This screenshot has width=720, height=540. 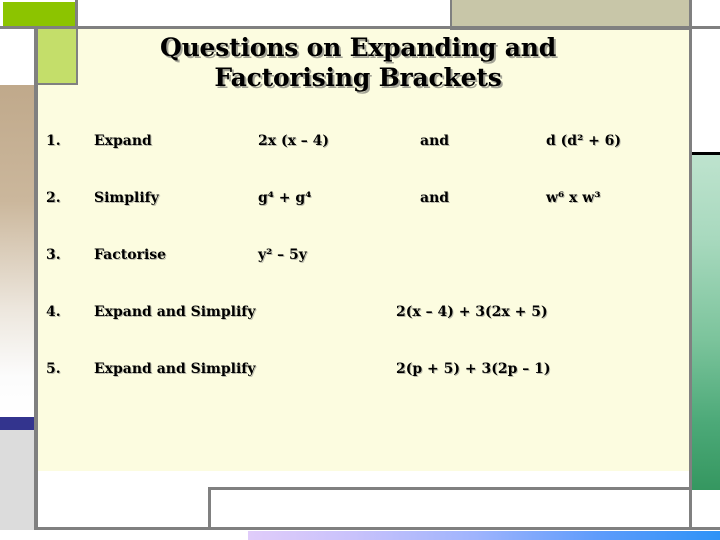 What do you see at coordinates (53, 369) in the screenshot?
I see `question-number: 5.` at bounding box center [53, 369].